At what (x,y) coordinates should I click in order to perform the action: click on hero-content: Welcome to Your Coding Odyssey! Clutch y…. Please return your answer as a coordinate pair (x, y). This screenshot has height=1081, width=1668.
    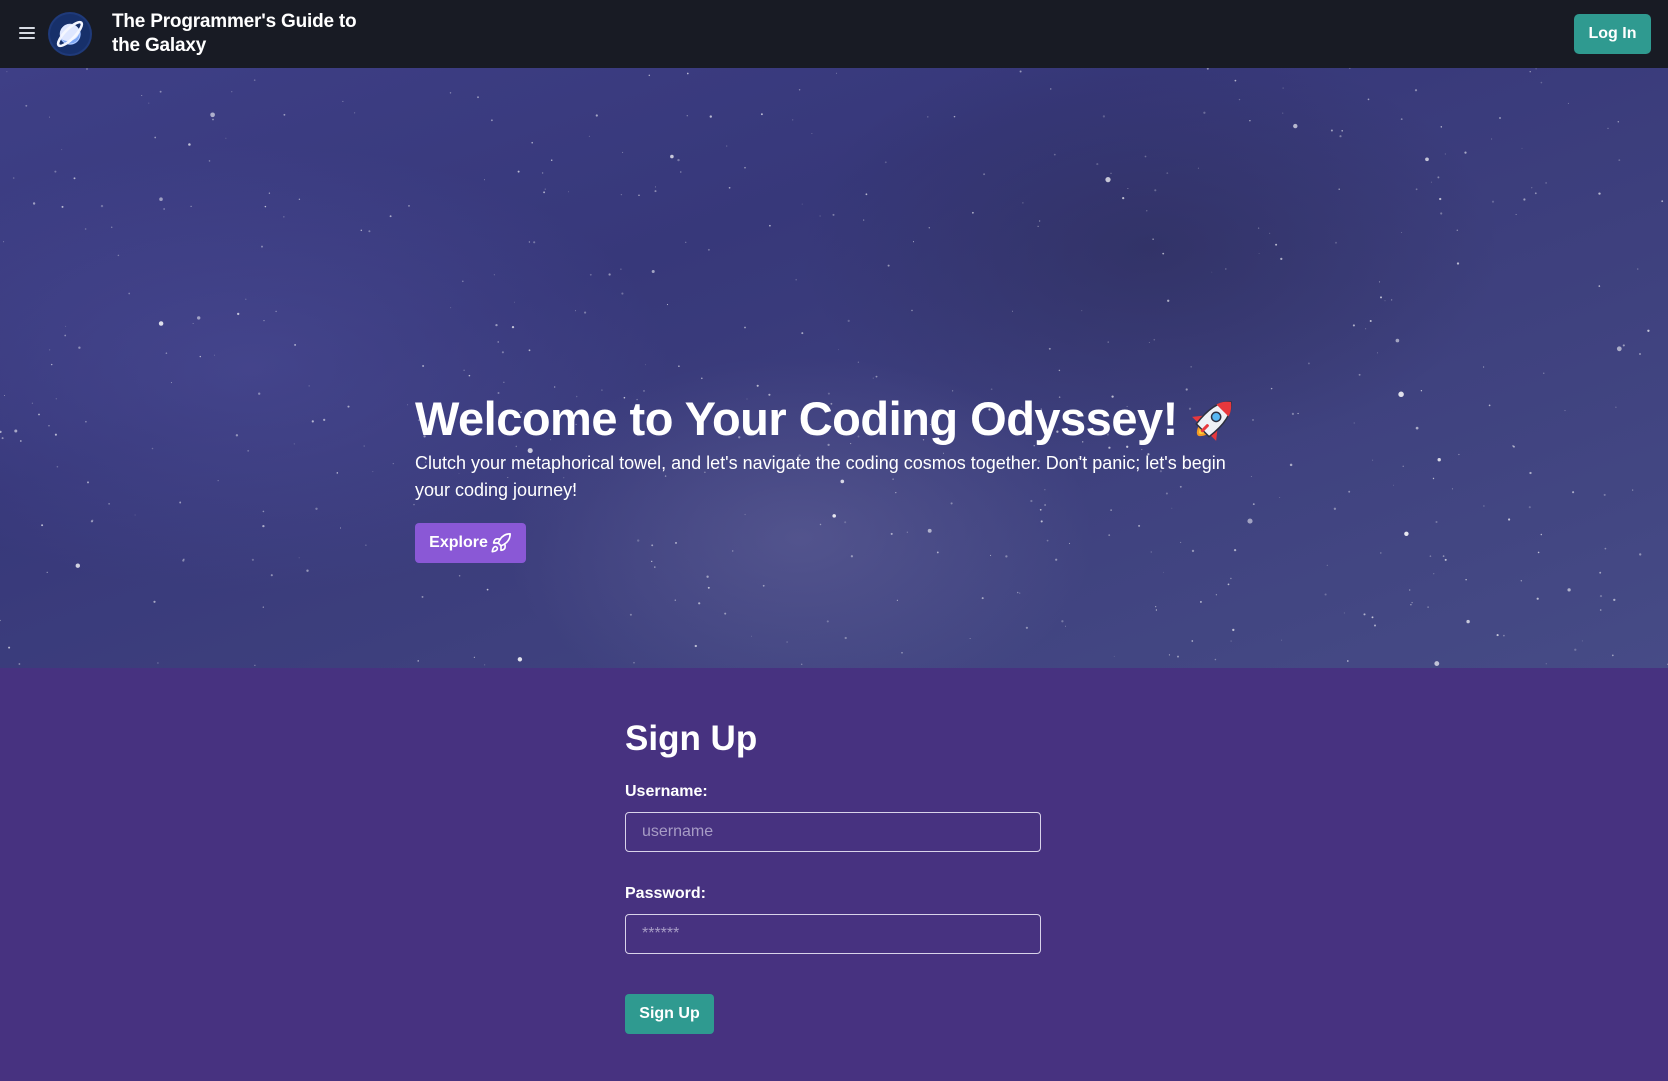
    Looking at the image, I should click on (840, 476).